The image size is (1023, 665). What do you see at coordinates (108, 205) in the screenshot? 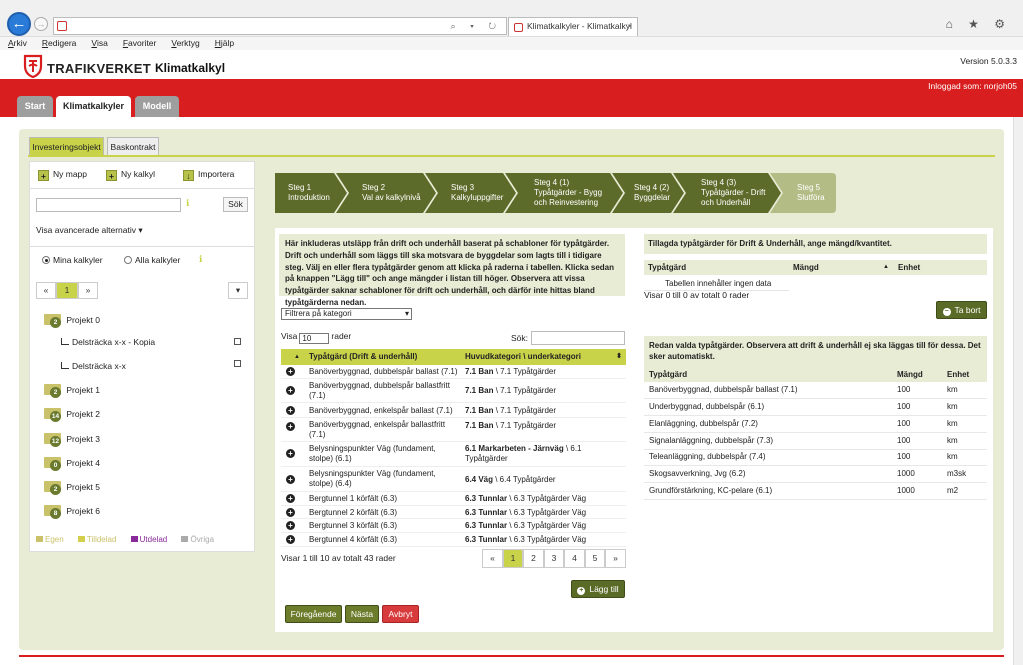
I see `tree-search-input` at bounding box center [108, 205].